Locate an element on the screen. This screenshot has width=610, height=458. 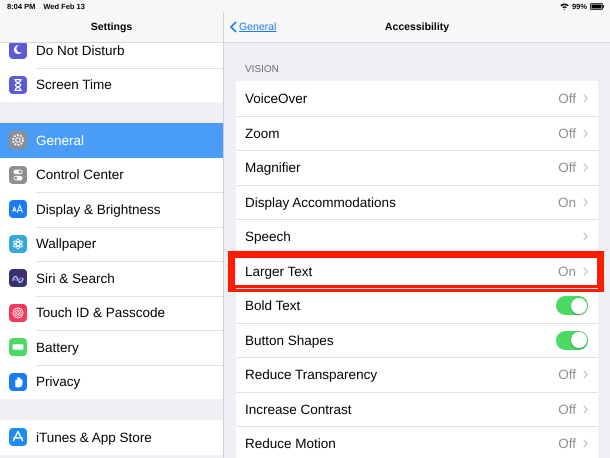
section-header: VISION is located at coordinates (262, 70).